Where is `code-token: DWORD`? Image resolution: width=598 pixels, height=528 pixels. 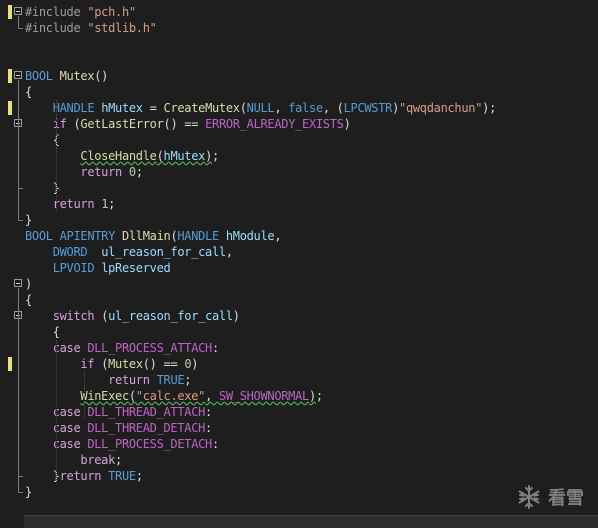 code-token: DWORD is located at coordinates (77, 252).